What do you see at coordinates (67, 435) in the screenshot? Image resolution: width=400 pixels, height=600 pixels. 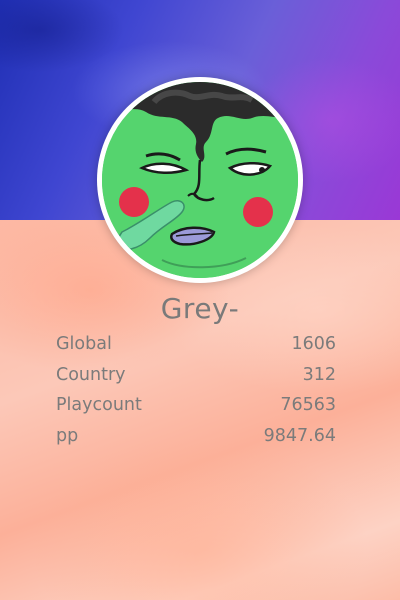 I see `stat-label: pp` at bounding box center [67, 435].